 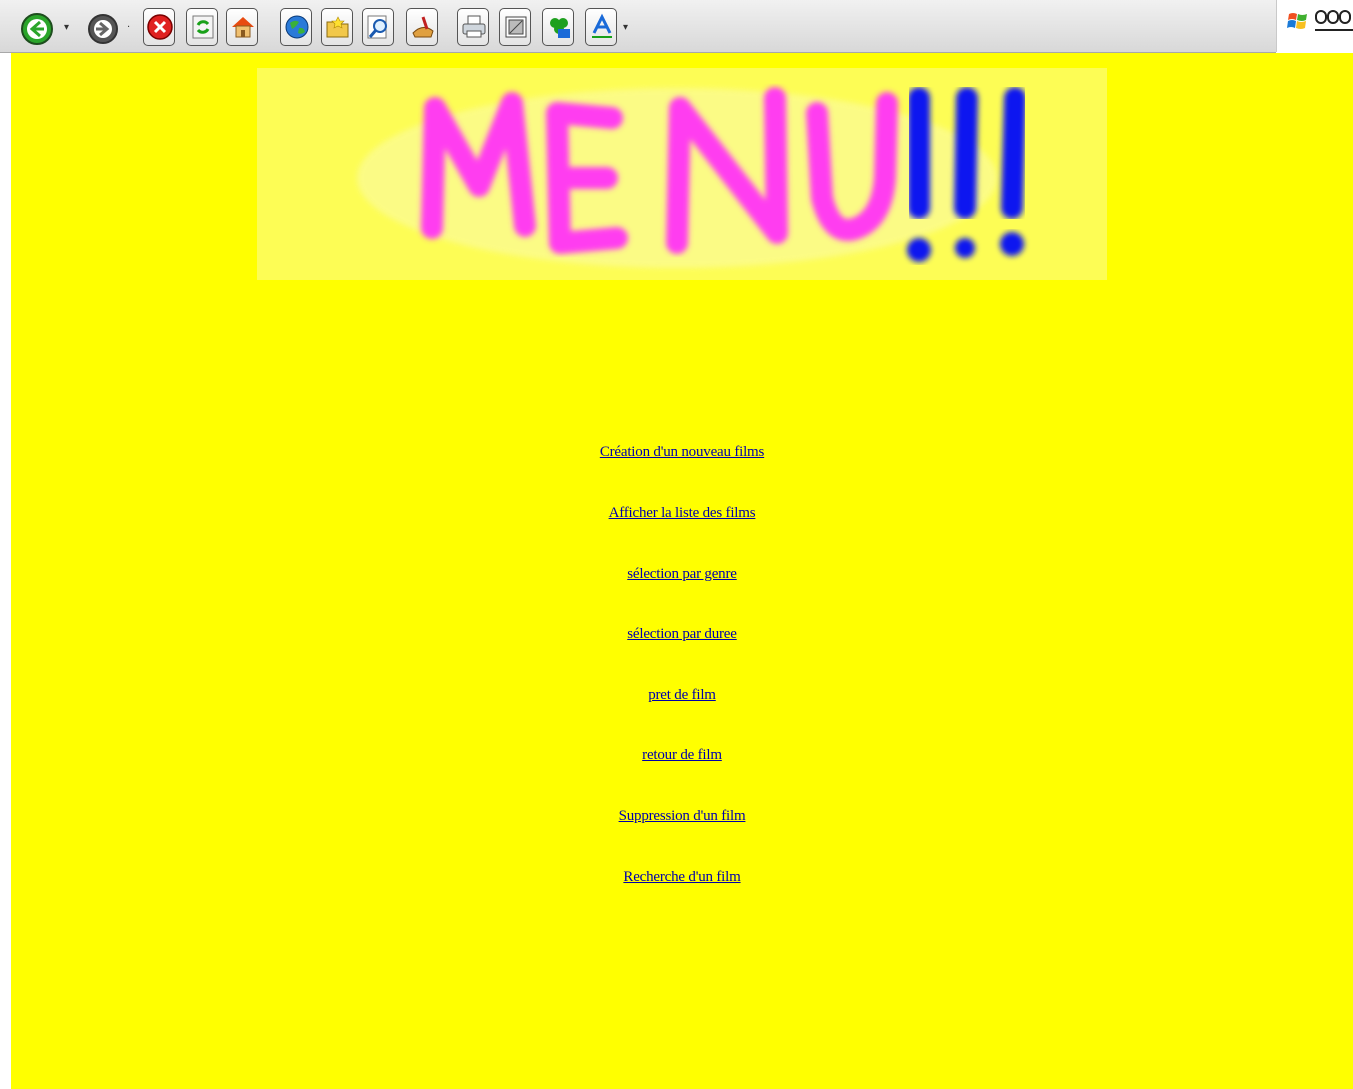 I want to click on link-pret-de-film: pret de film, so click(x=682, y=695).